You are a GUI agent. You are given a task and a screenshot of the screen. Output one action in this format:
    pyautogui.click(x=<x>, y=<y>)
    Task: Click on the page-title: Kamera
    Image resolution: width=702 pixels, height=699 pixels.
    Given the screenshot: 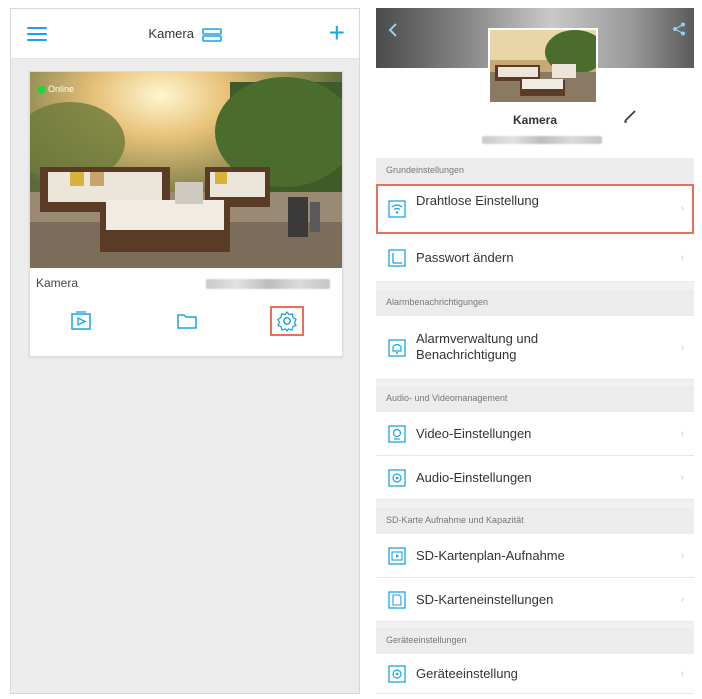 What is the action you would take?
    pyautogui.click(x=185, y=34)
    